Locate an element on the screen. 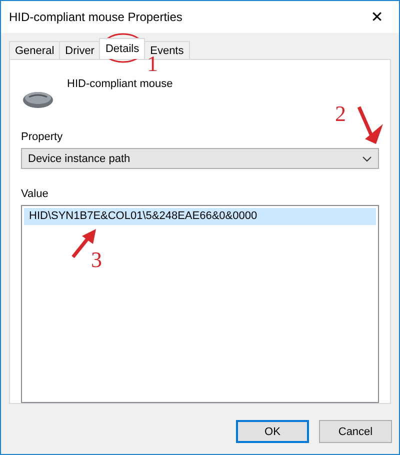 The image size is (400, 455). dialog-button: OK is located at coordinates (272, 431).